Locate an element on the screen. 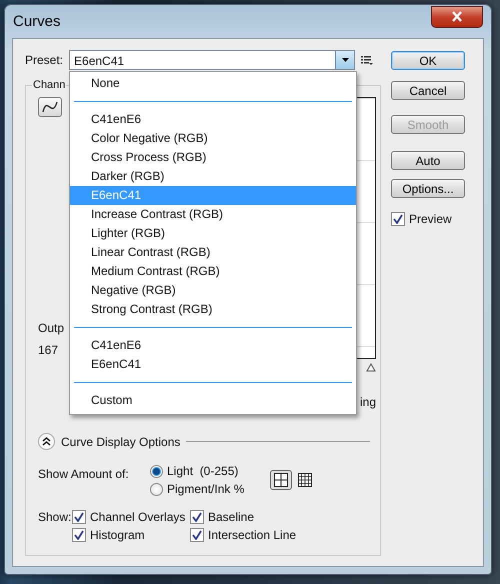 The height and width of the screenshot is (584, 500). curve-tool-button is located at coordinates (50, 107).